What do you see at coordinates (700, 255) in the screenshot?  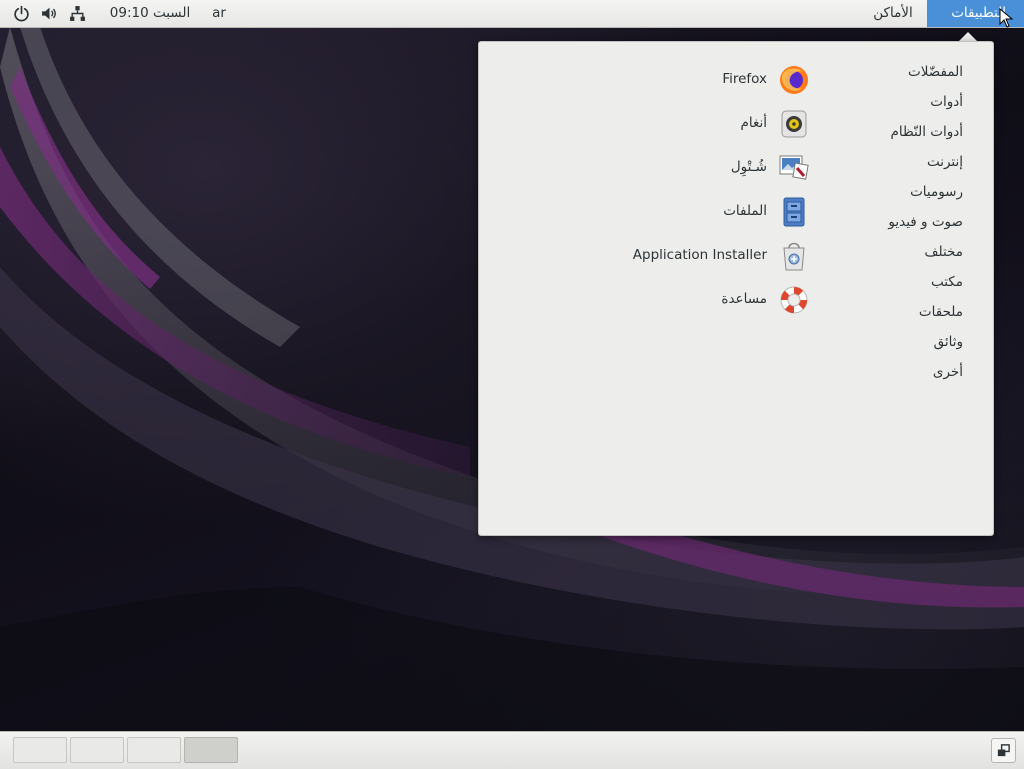 I see `app-installer-label: Application Installer` at bounding box center [700, 255].